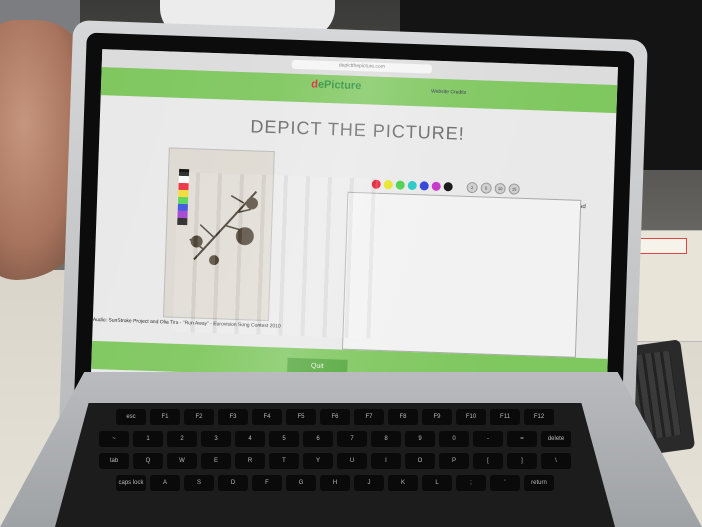 The height and width of the screenshot is (527, 702). I want to click on keyboard-key: 7, so click(352, 439).